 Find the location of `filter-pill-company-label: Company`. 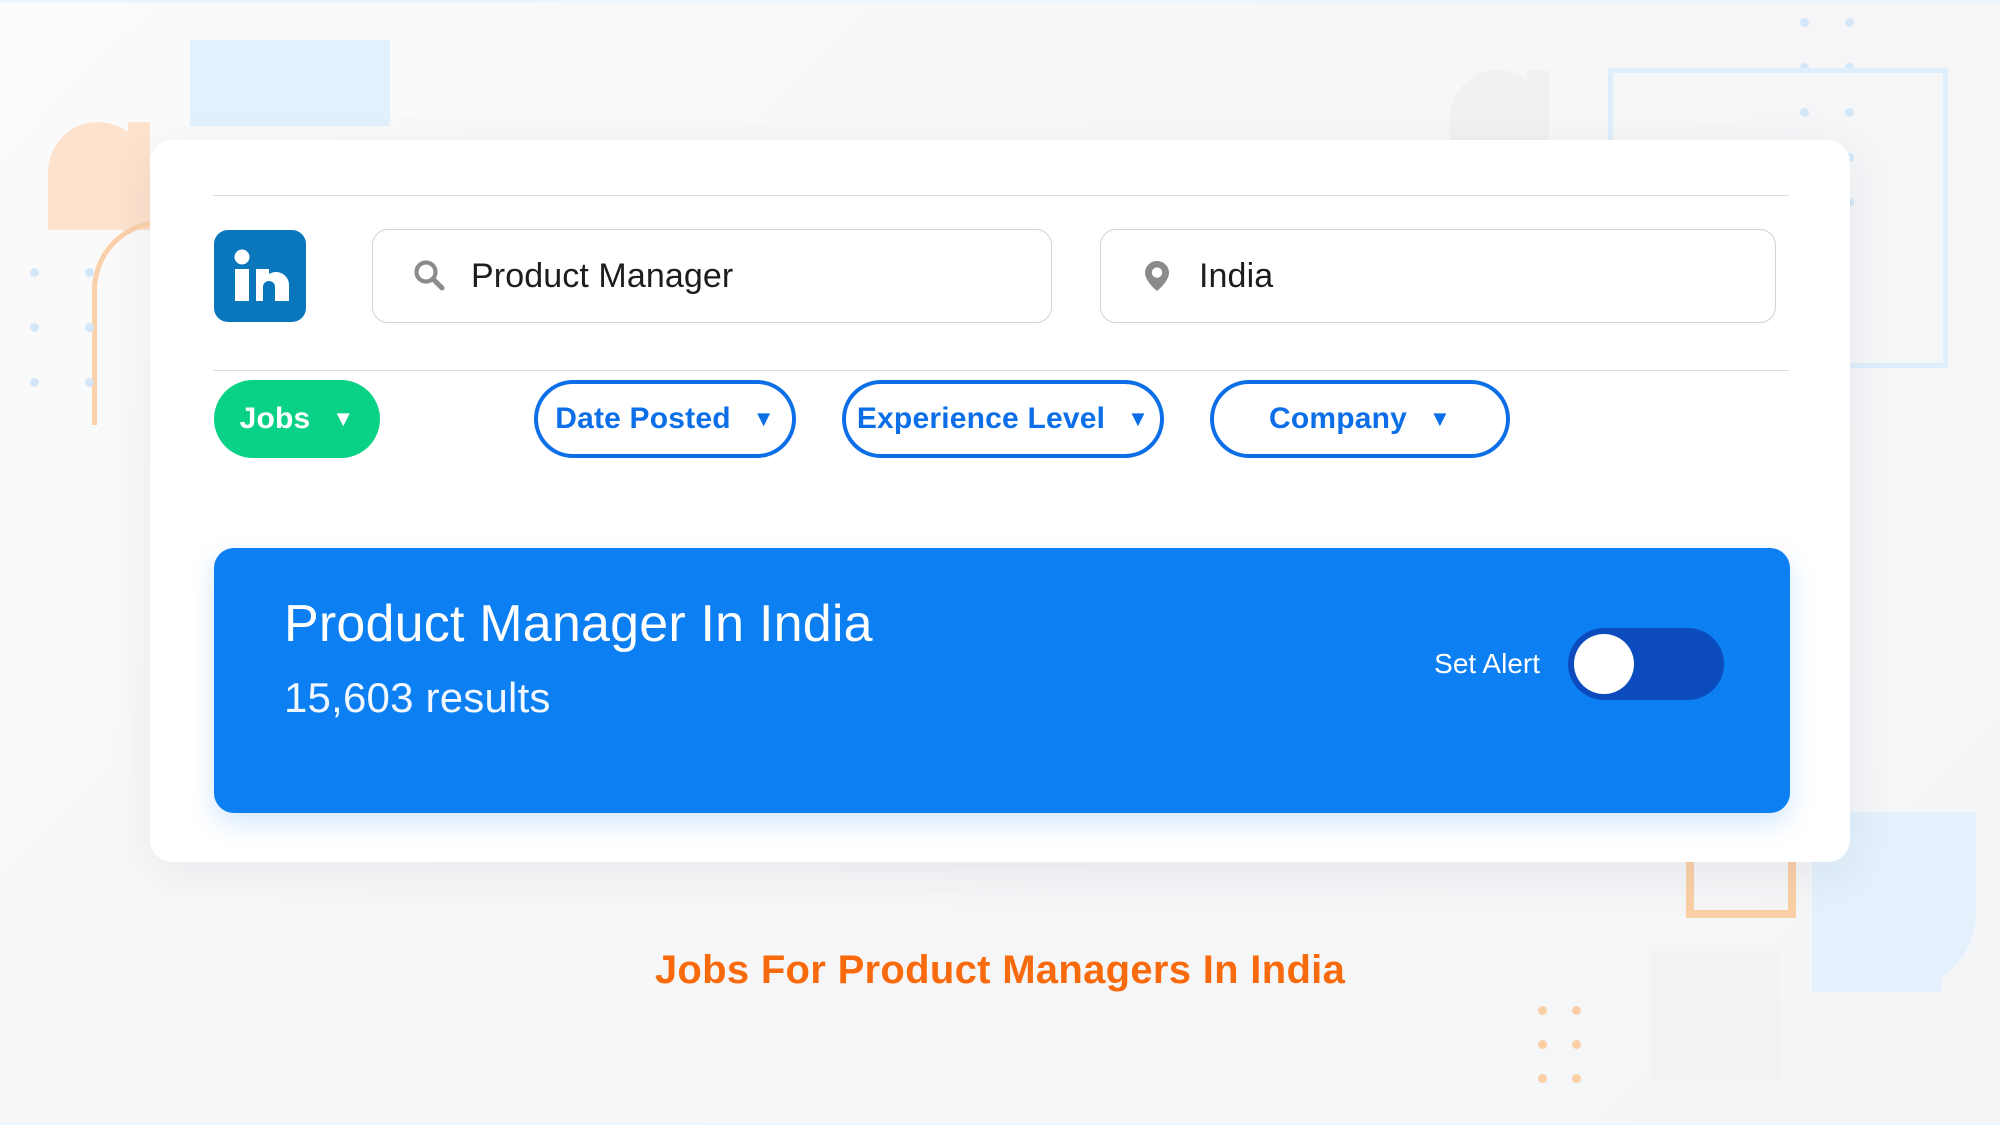

filter-pill-company-label: Company is located at coordinates (1338, 418).